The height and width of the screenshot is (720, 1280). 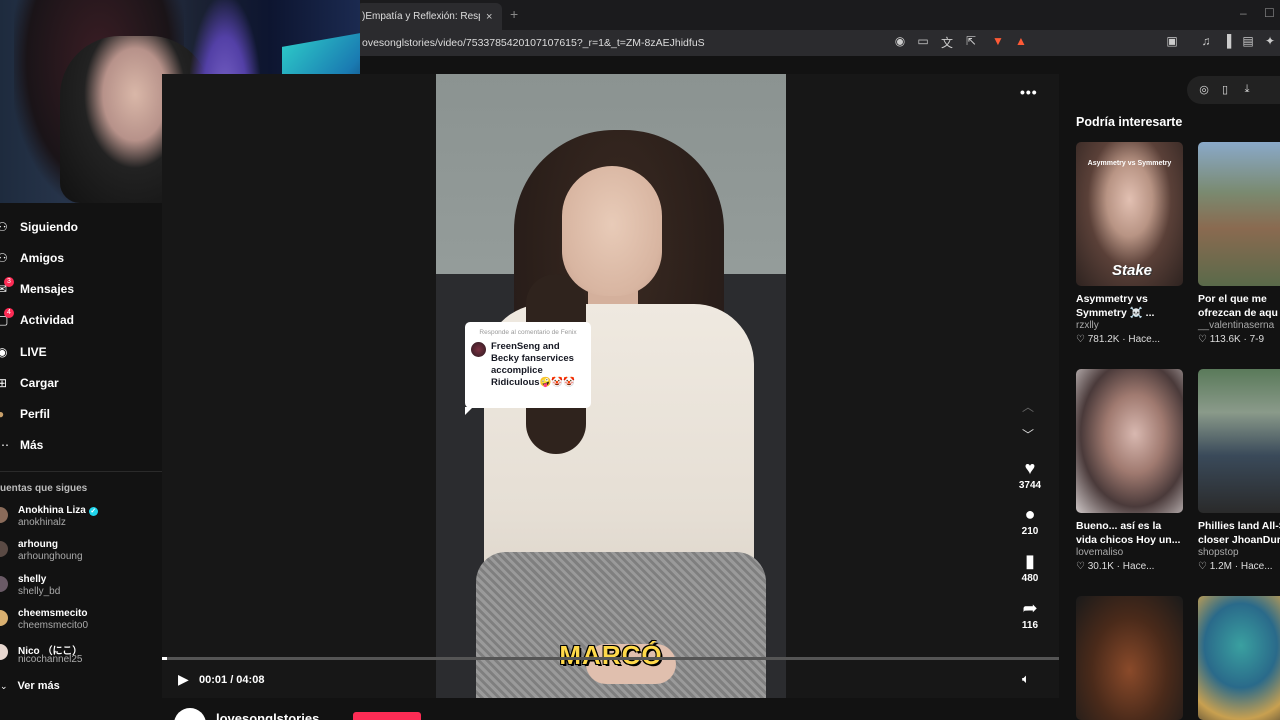 What do you see at coordinates (1030, 561) in the screenshot?
I see `bookmark-icon: ▮` at bounding box center [1030, 561].